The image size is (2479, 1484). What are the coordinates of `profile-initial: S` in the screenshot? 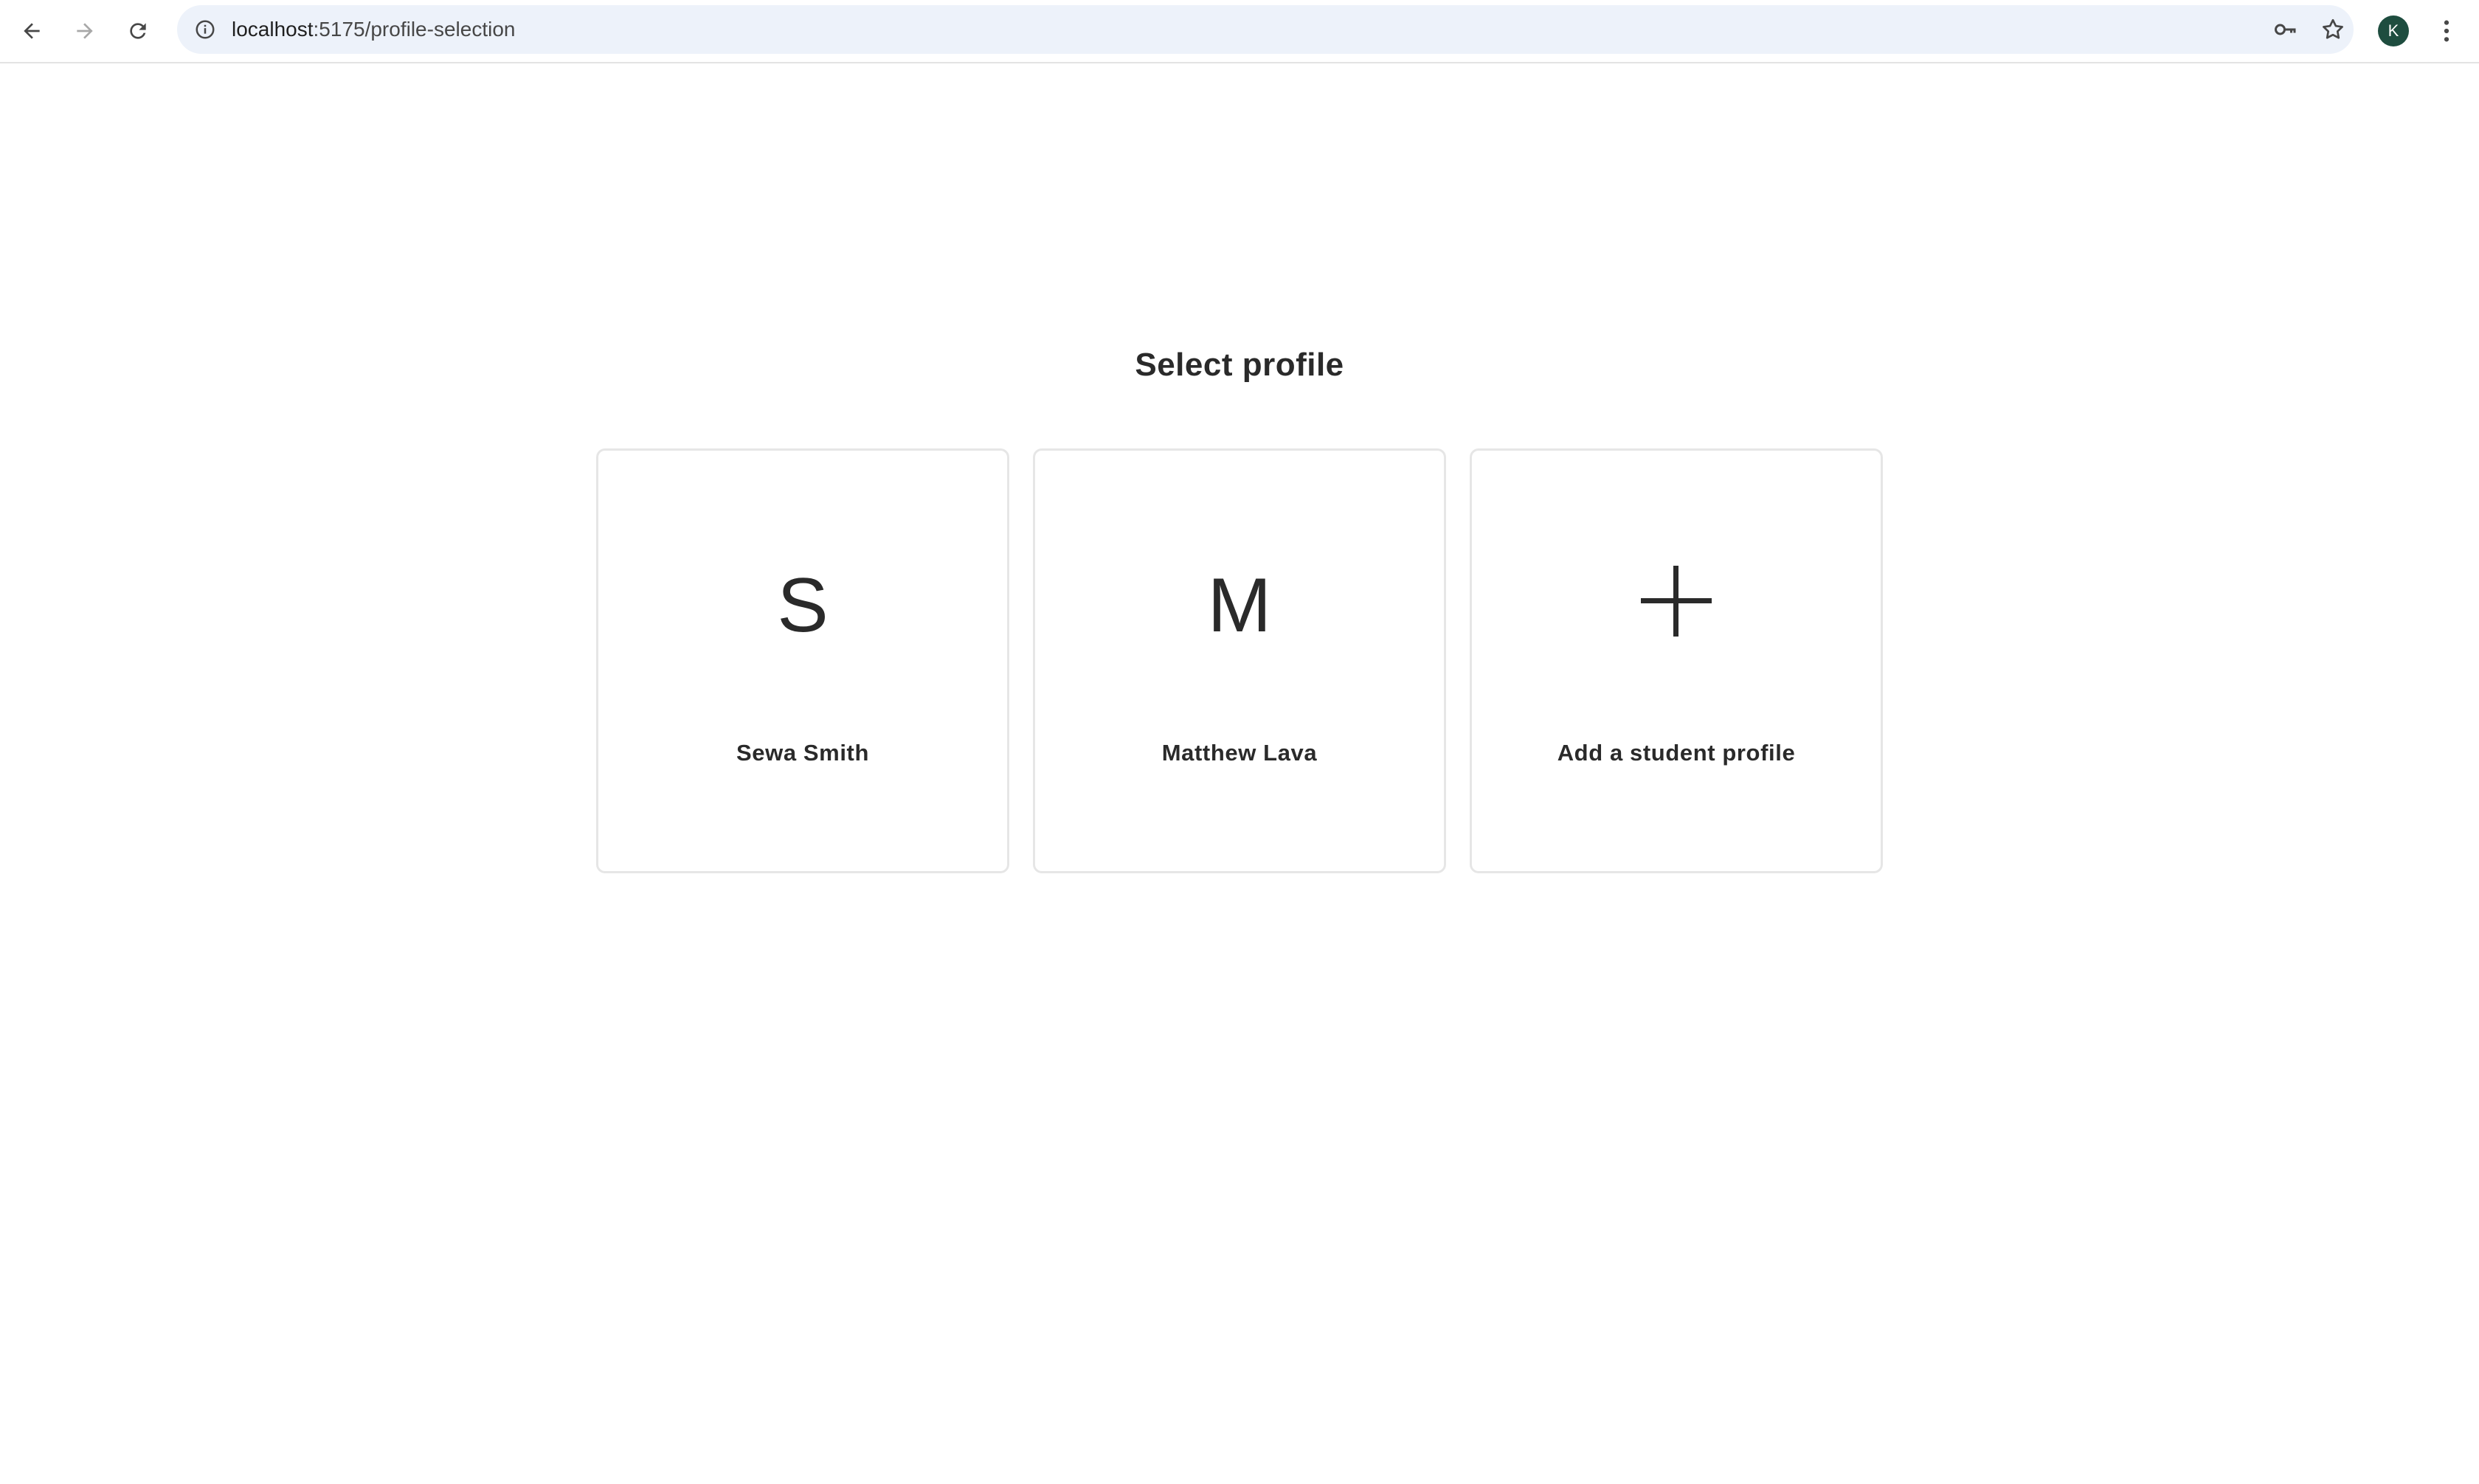 It's located at (803, 605).